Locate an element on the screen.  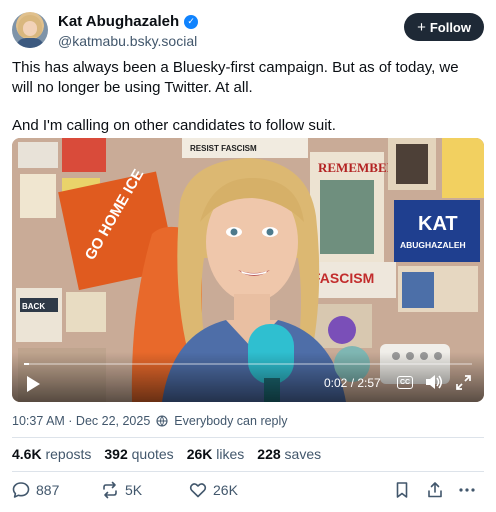
likes-stat: 26K likes is located at coordinates (216, 454).